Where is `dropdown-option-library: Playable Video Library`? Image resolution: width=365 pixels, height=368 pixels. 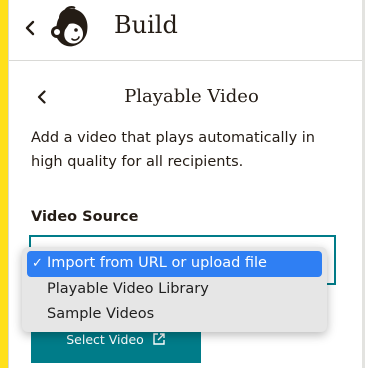
dropdown-option-library: Playable Video Library is located at coordinates (174, 290).